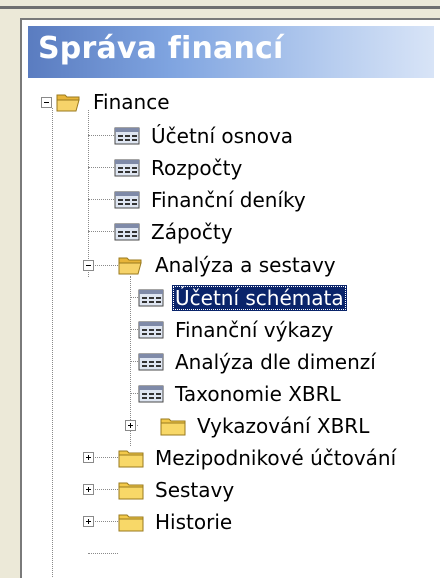  I want to click on tree-node-label: Analýza dle dimenzí, so click(275, 362).